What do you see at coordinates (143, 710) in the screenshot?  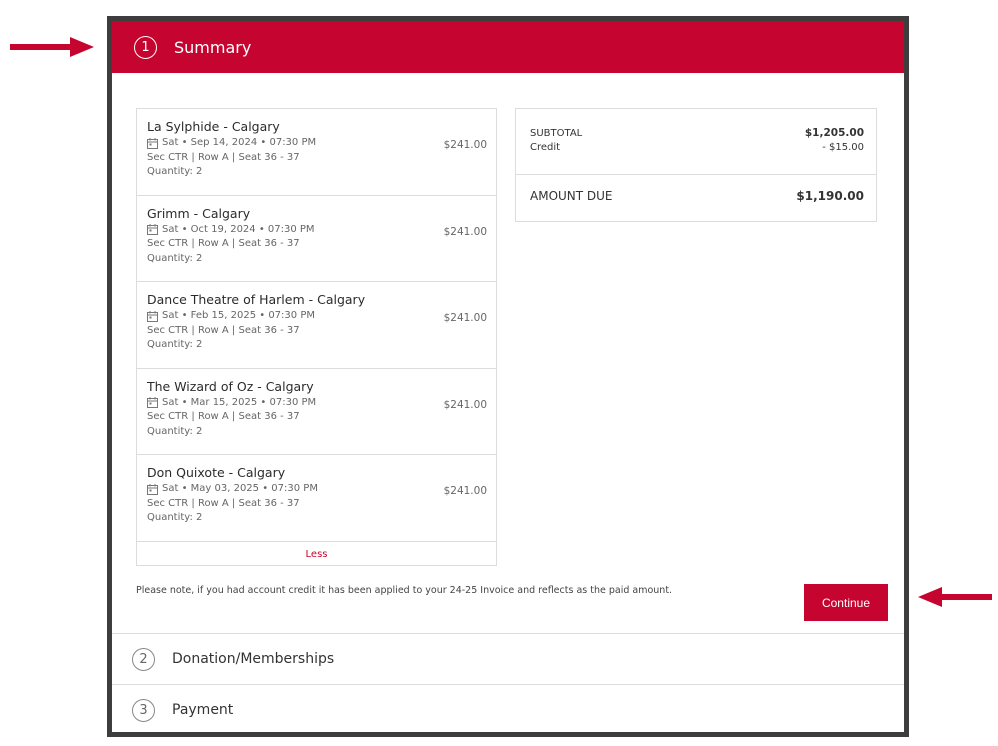 I see `step-number-badge: 3` at bounding box center [143, 710].